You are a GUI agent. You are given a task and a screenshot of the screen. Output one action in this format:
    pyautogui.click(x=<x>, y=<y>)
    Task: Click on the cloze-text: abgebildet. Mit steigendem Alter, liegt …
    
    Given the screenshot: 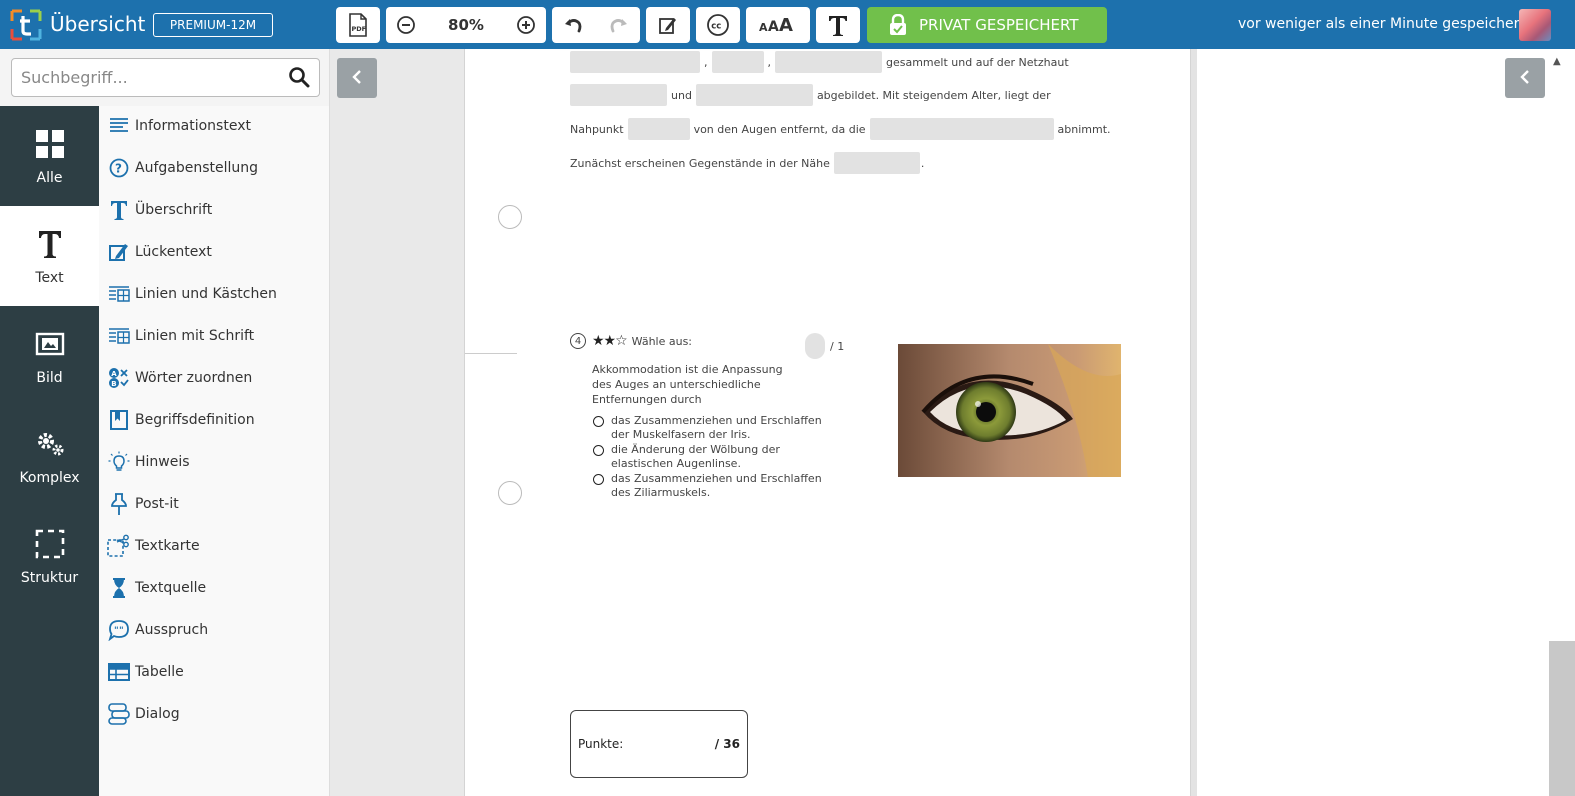 What is the action you would take?
    pyautogui.click(x=933, y=95)
    